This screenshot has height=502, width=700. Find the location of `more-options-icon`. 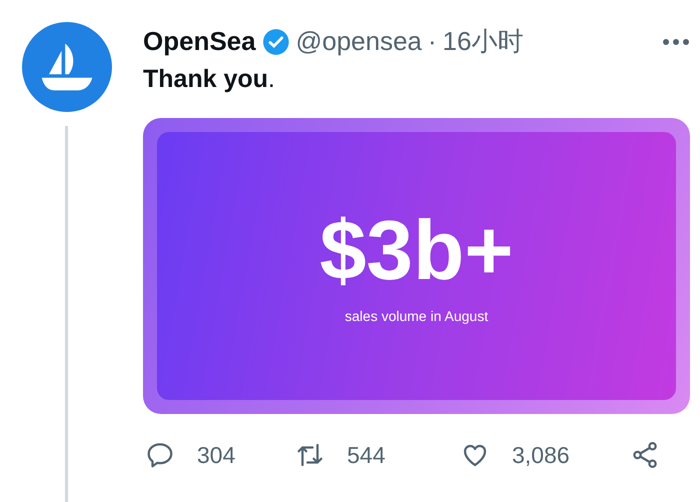

more-options-icon is located at coordinates (676, 42).